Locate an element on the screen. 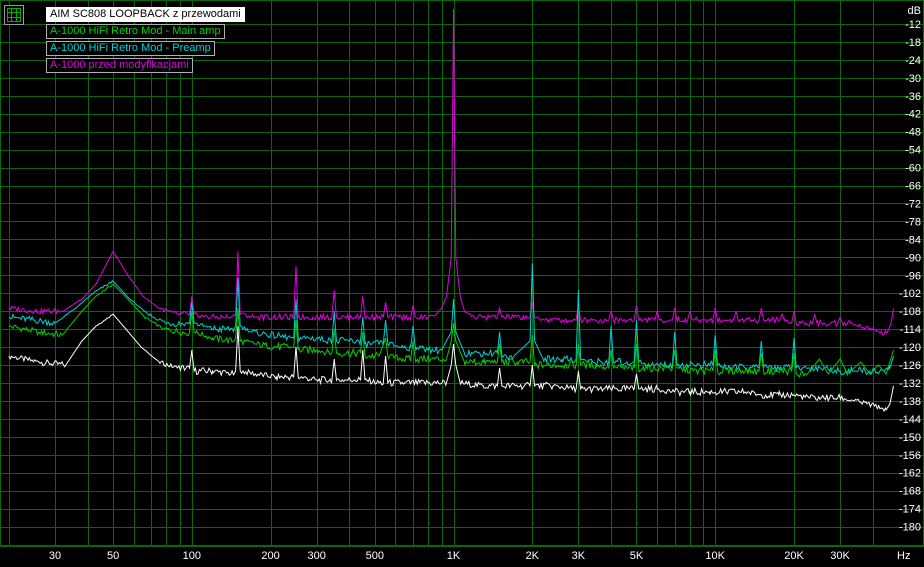 This screenshot has height=567, width=924. y-tick-label: -90 is located at coordinates (913, 258).